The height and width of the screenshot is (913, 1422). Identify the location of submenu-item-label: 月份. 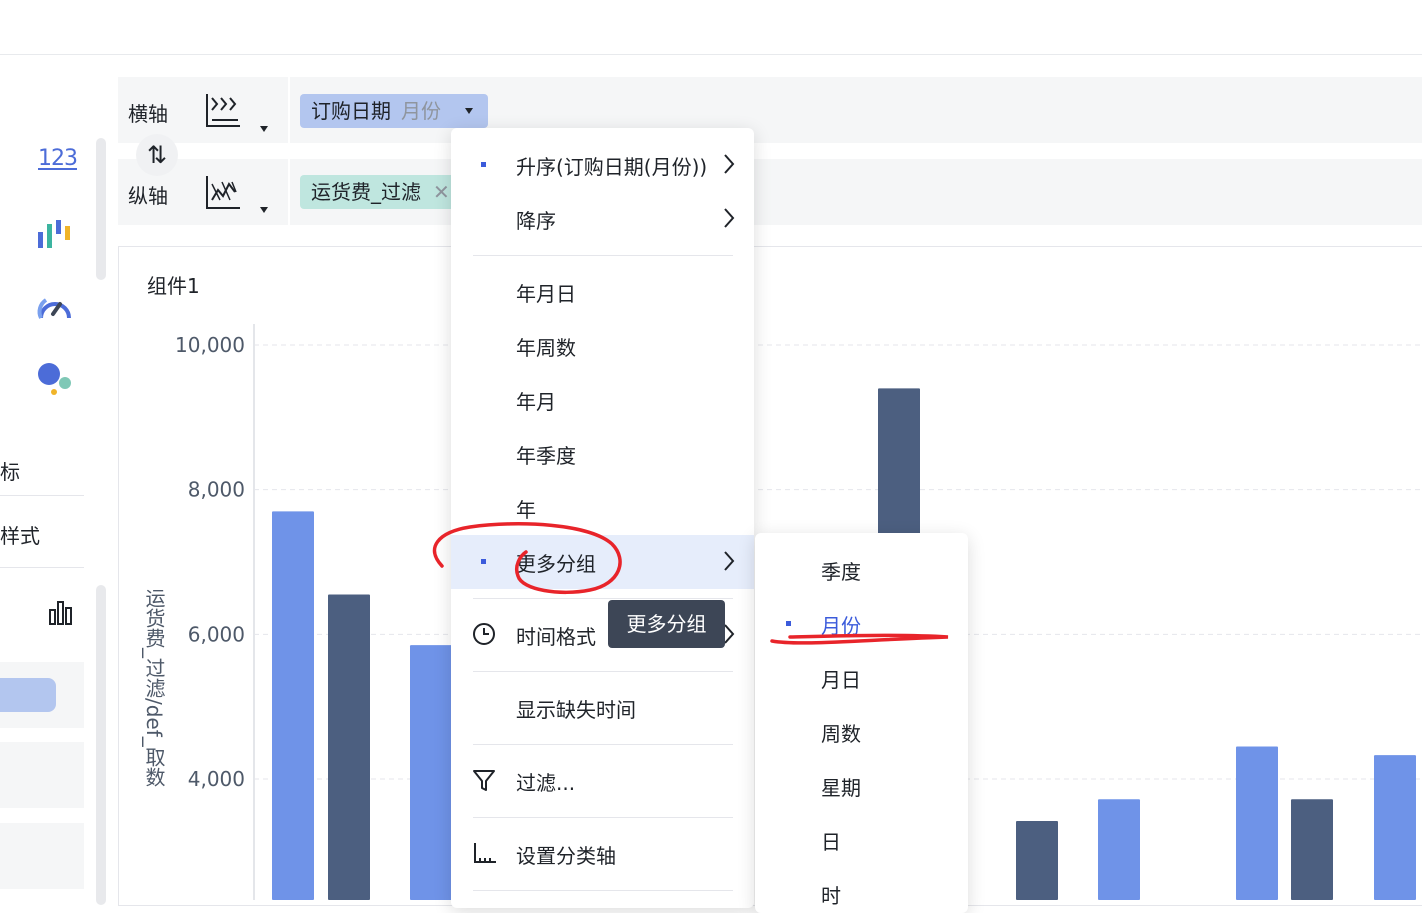
(841, 626).